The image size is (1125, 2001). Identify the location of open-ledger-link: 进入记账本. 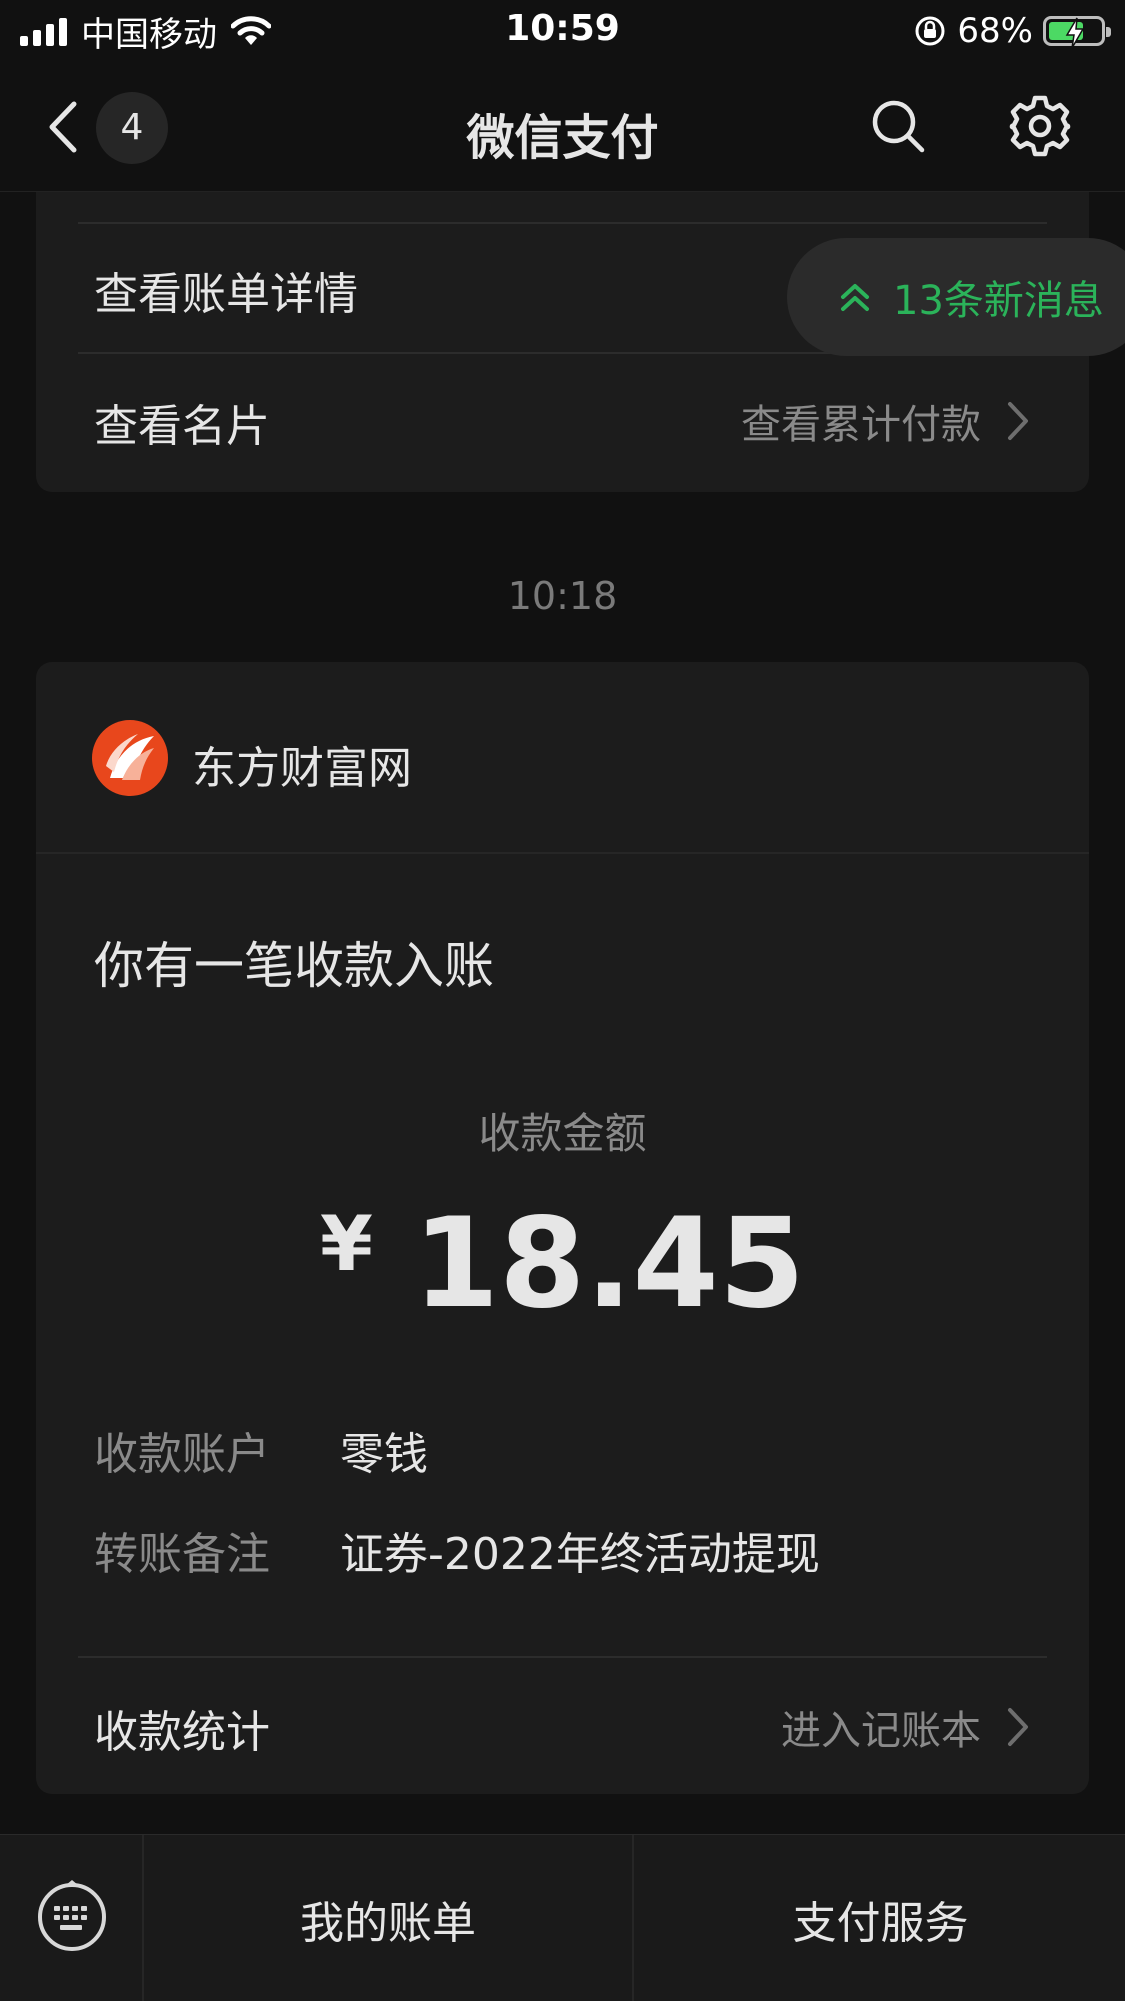
(905, 1727).